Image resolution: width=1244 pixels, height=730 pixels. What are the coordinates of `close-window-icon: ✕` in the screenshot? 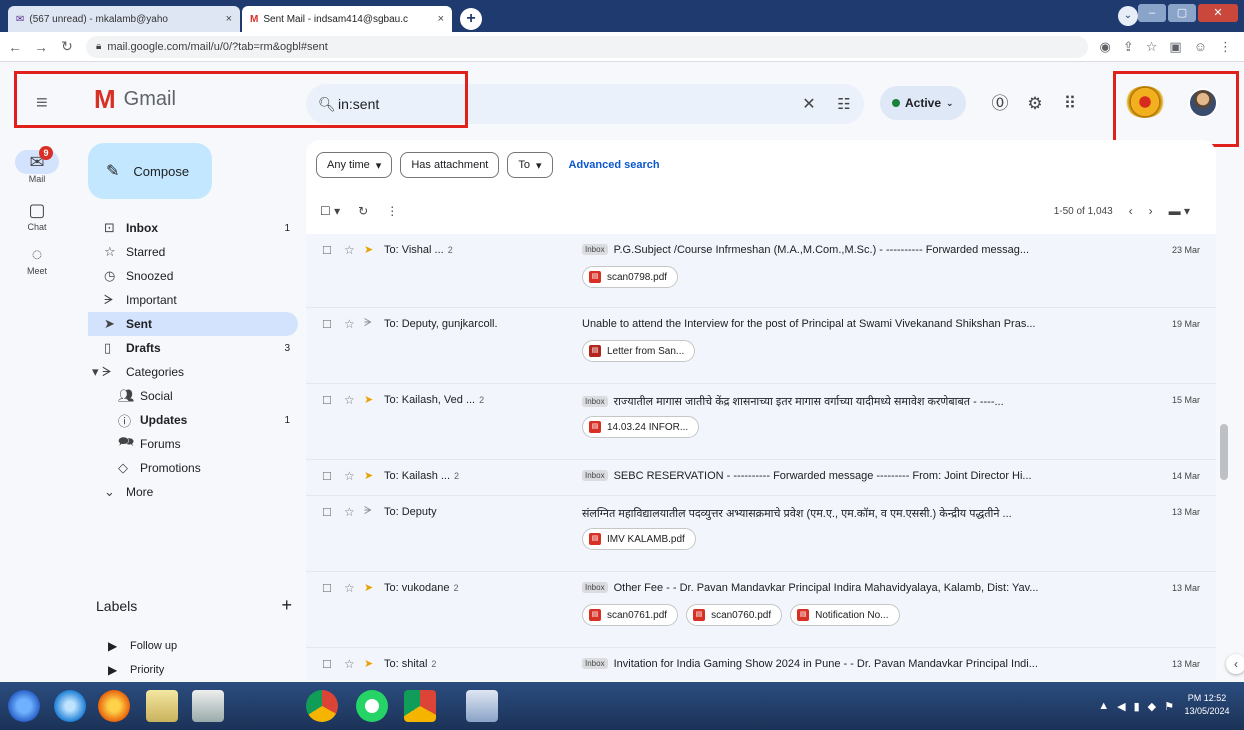 It's located at (1218, 13).